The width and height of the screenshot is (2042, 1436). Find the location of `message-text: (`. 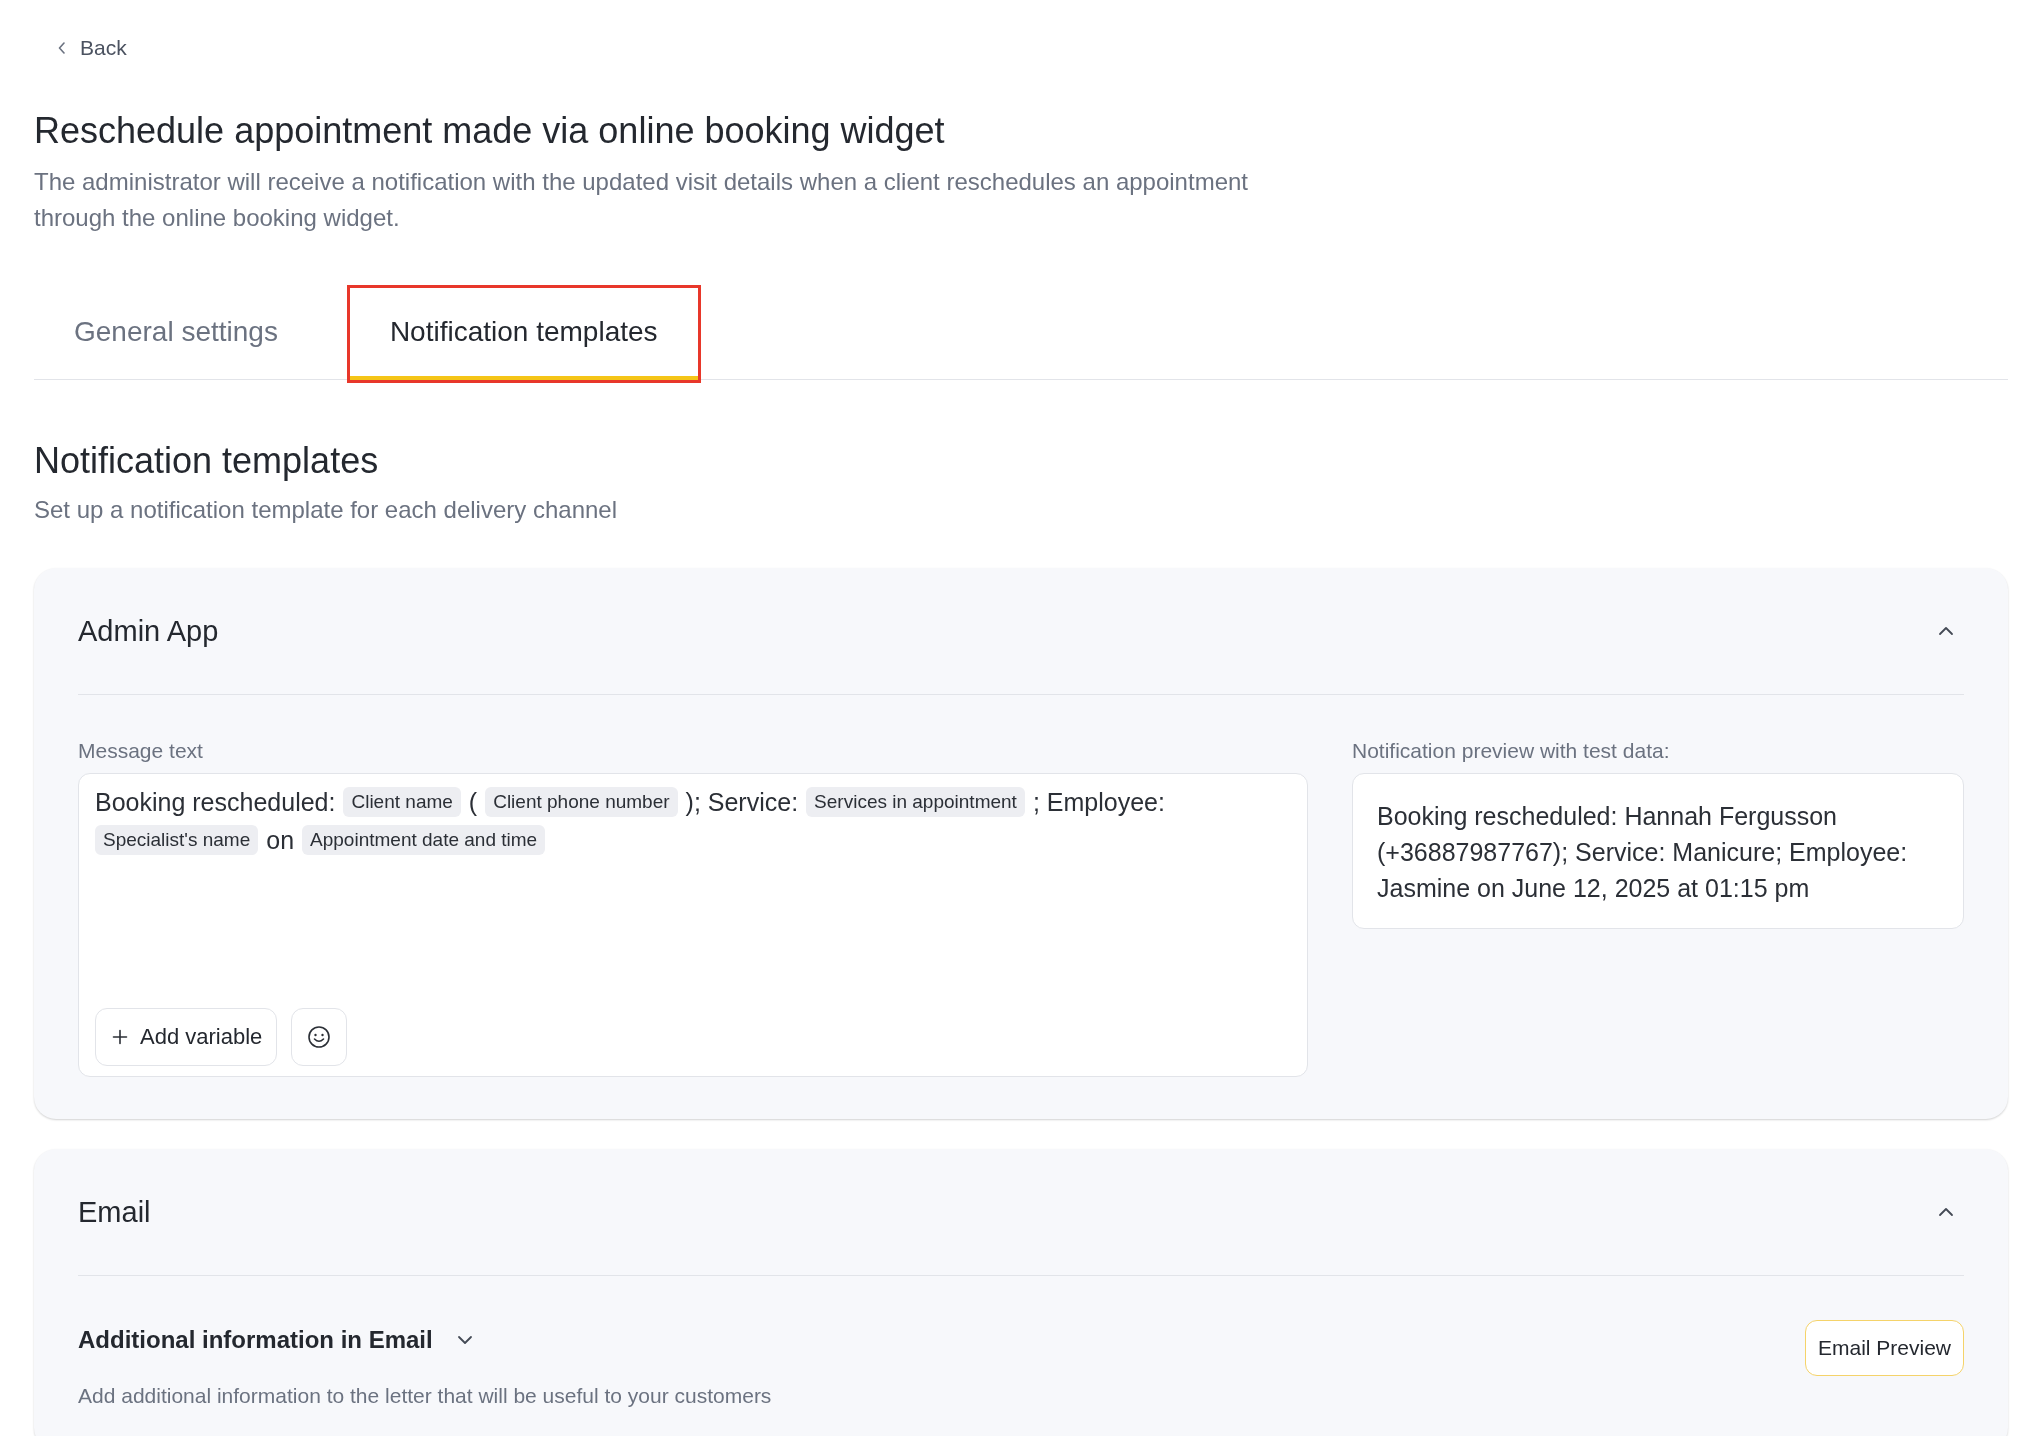

message-text: ( is located at coordinates (473, 802).